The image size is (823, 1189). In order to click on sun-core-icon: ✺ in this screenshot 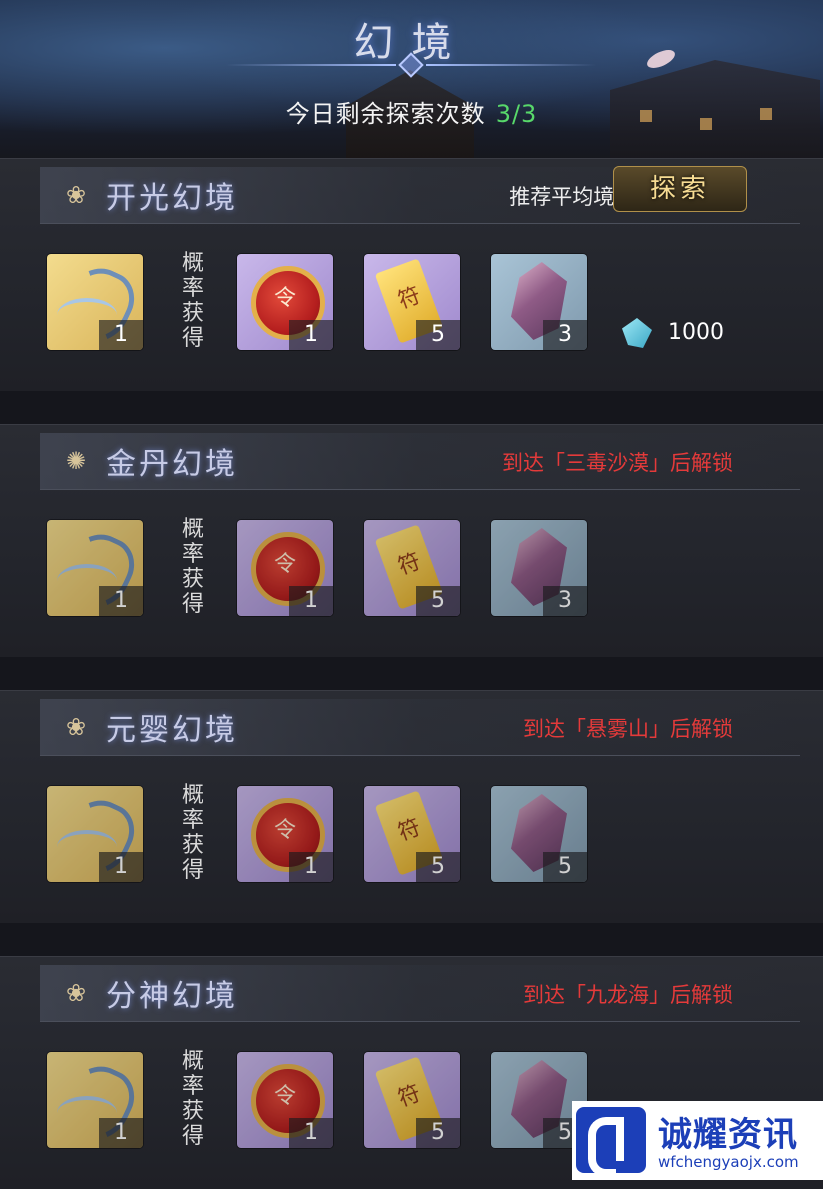, I will do `click(76, 461)`.